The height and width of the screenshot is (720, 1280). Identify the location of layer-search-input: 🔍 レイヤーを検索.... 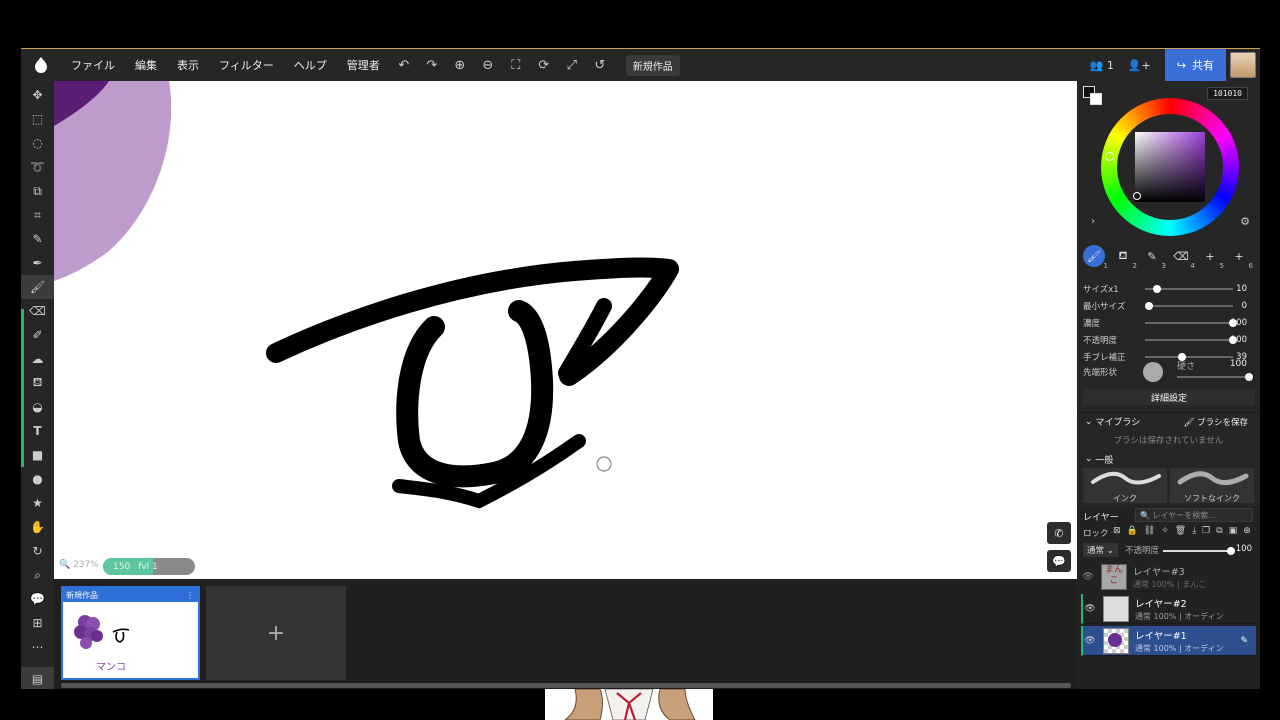
(1194, 515).